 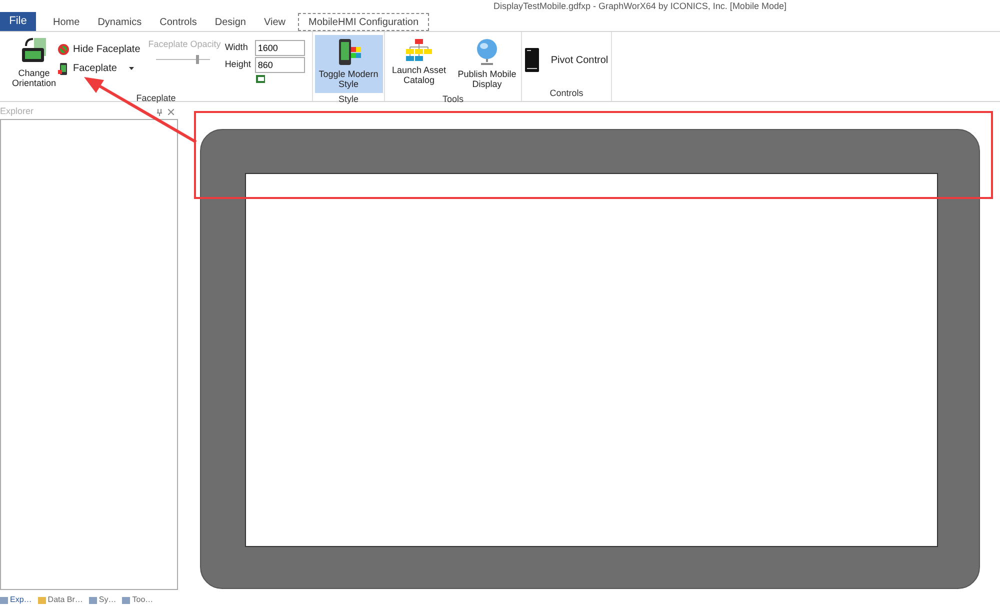 I want to click on opacity-label: Faceplate Opacity, so click(x=184, y=44).